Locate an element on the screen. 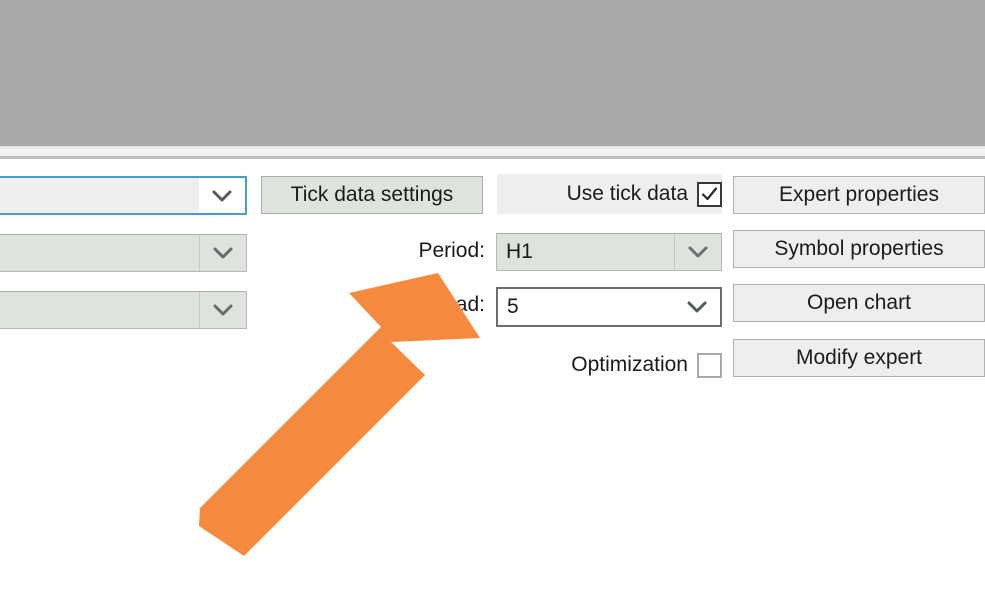  use-tick-data-row: Use tick data is located at coordinates (609, 194).